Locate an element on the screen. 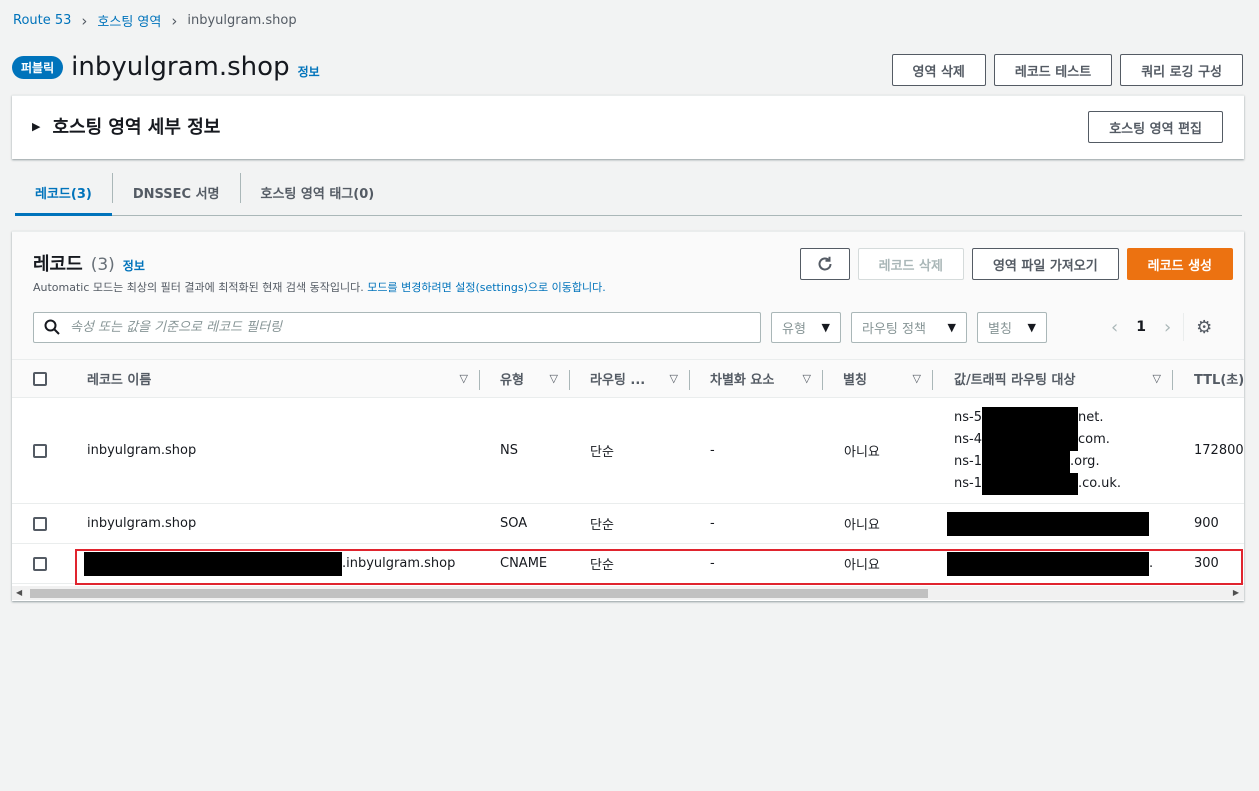 The image size is (1259, 791). scroll-right-icon: ▶ is located at coordinates (1236, 592).